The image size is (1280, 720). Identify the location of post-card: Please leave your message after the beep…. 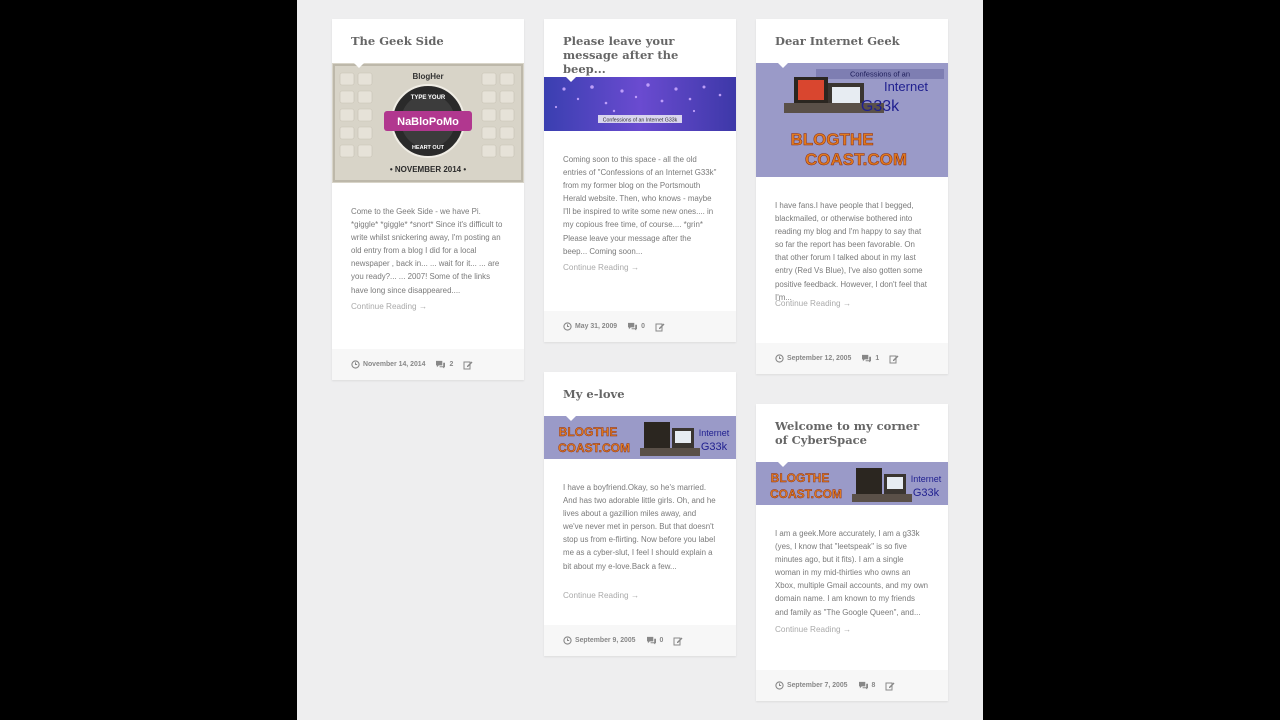
(640, 180).